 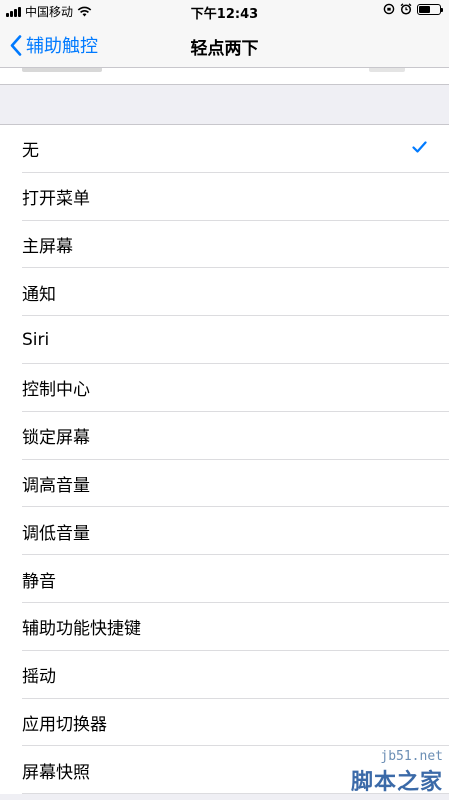 What do you see at coordinates (56, 390) in the screenshot?
I see `list-item-label: 控制中心` at bounding box center [56, 390].